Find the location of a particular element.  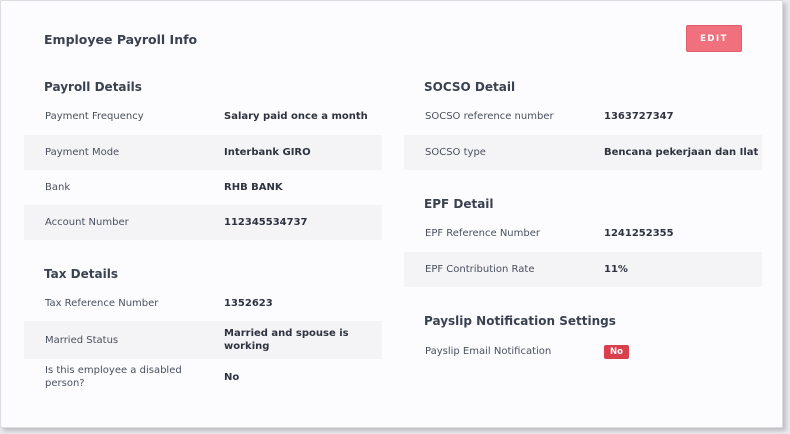

epf-contribution-row: EPF Contribution Rate 11% is located at coordinates (583, 269).